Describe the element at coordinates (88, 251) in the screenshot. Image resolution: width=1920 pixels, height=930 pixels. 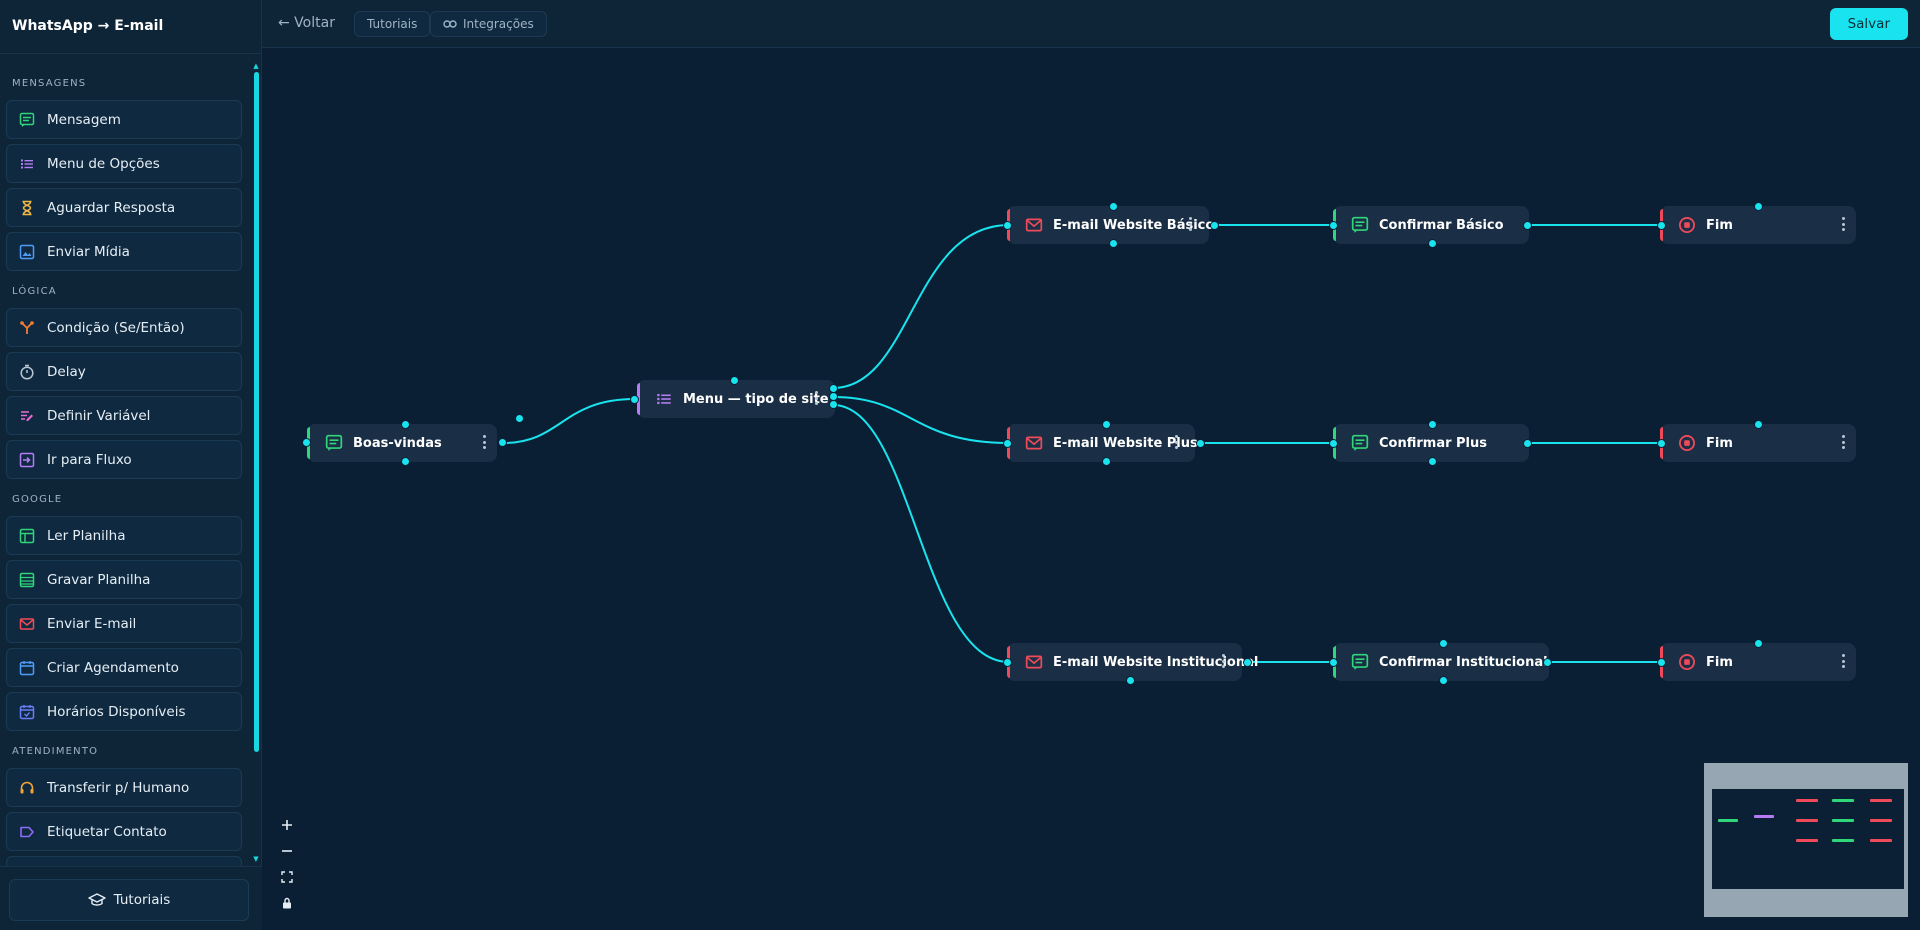
I see `palette-item-label: Enviar Mídia` at that location.